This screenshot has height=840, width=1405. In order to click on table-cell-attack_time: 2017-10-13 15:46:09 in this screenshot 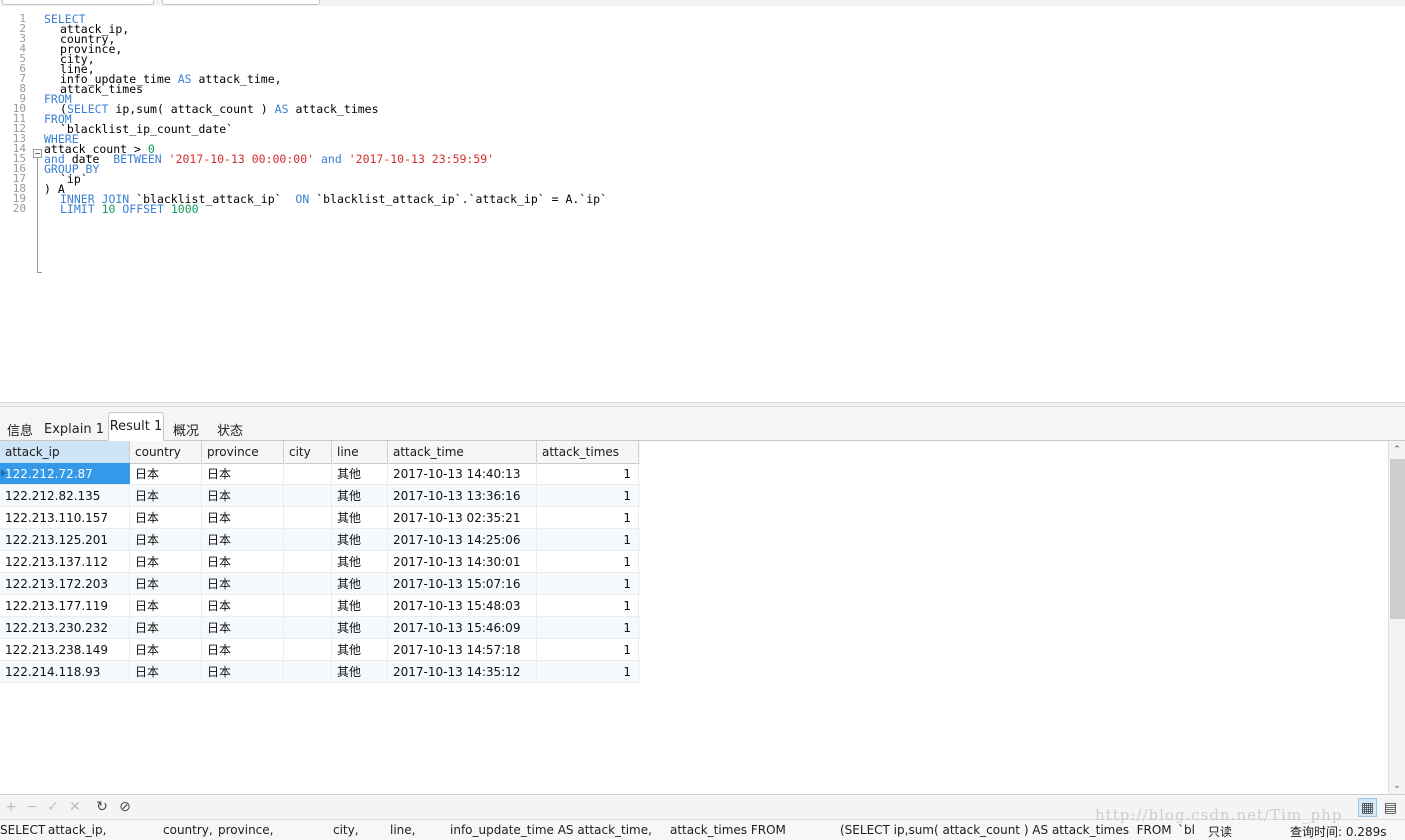, I will do `click(462, 627)`.